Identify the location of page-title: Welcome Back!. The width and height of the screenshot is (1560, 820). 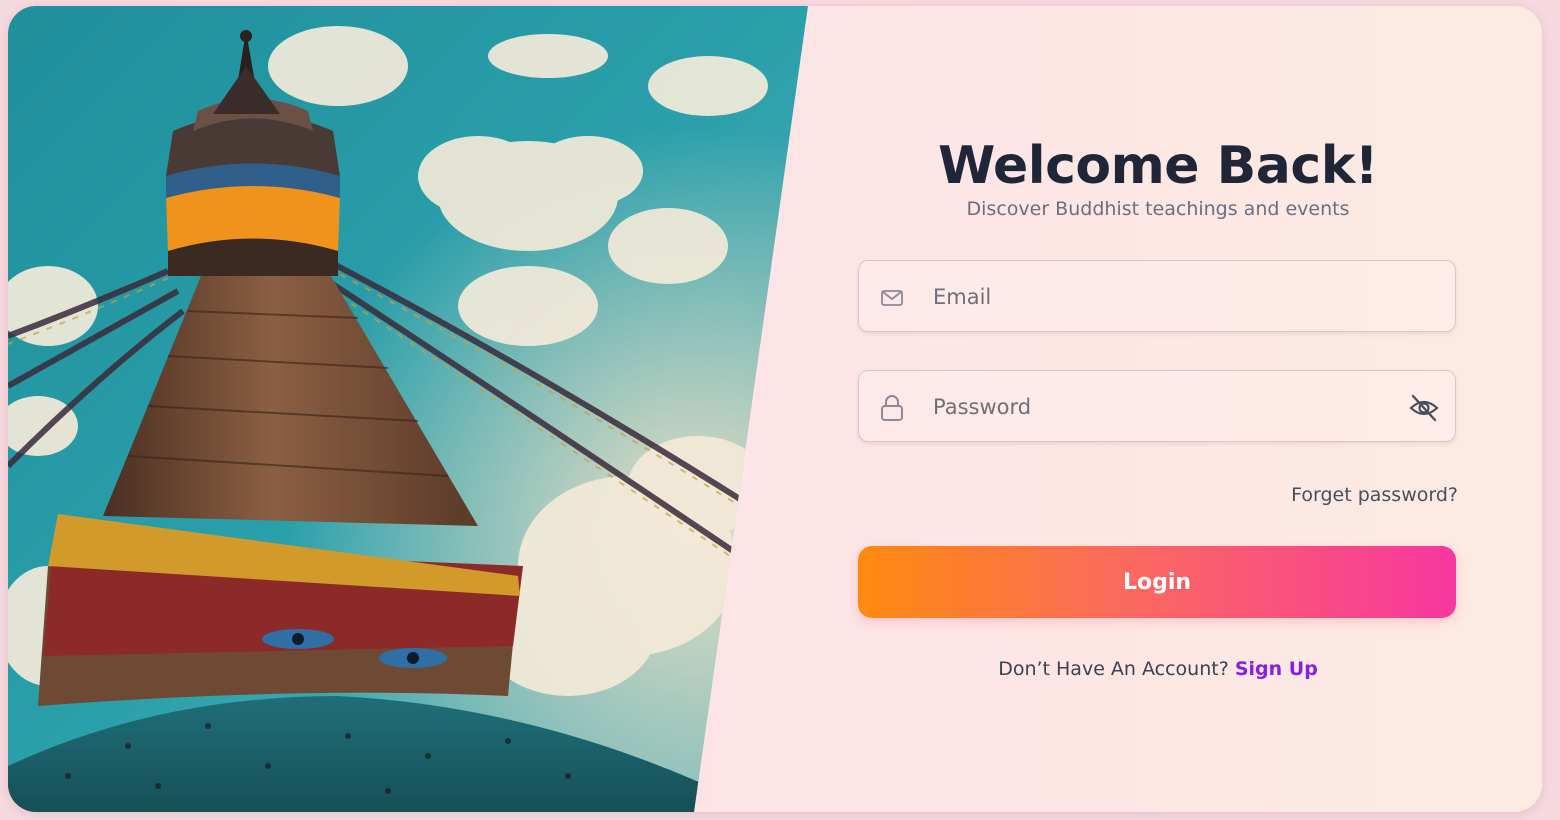
(1158, 166).